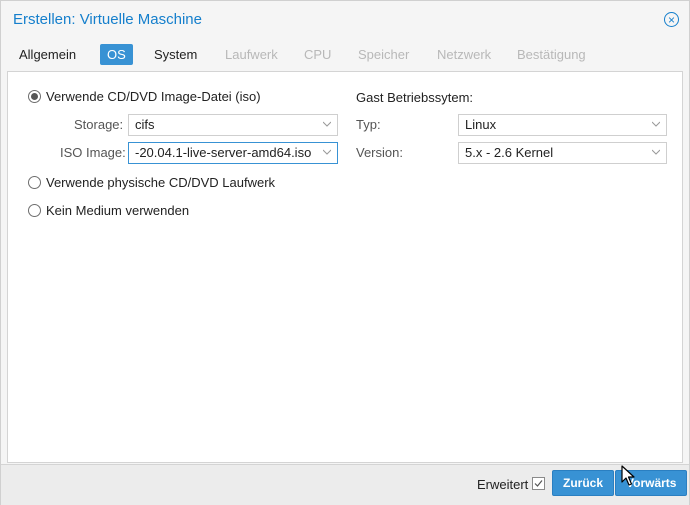 Image resolution: width=690 pixels, height=505 pixels. I want to click on checkmark-icon, so click(538, 483).